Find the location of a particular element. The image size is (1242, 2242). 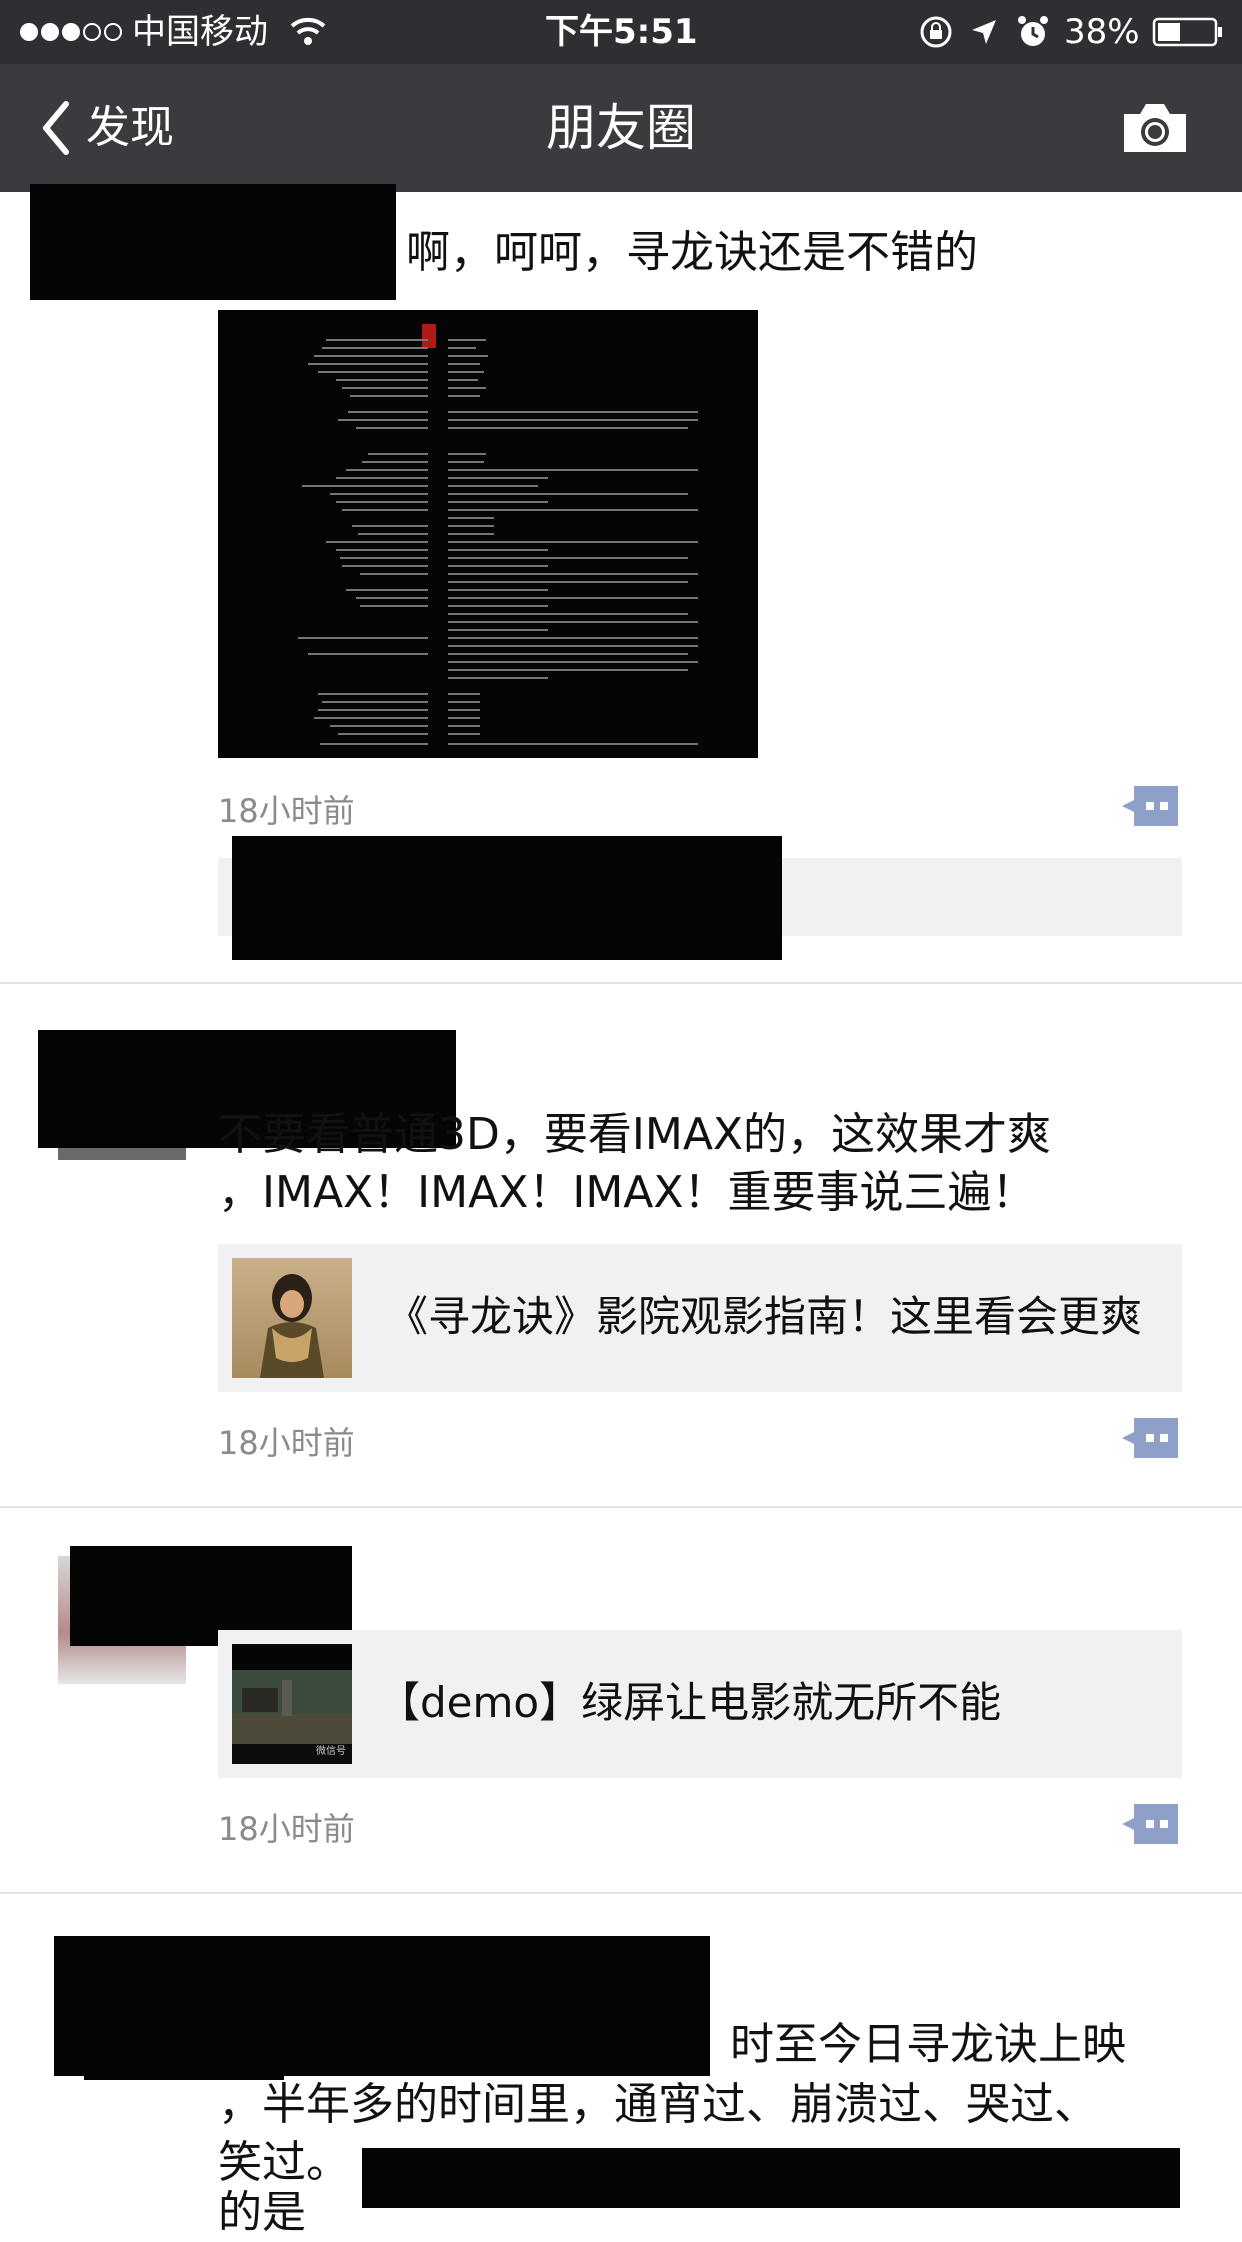

status-time: 下午5:51 is located at coordinates (621, 32).